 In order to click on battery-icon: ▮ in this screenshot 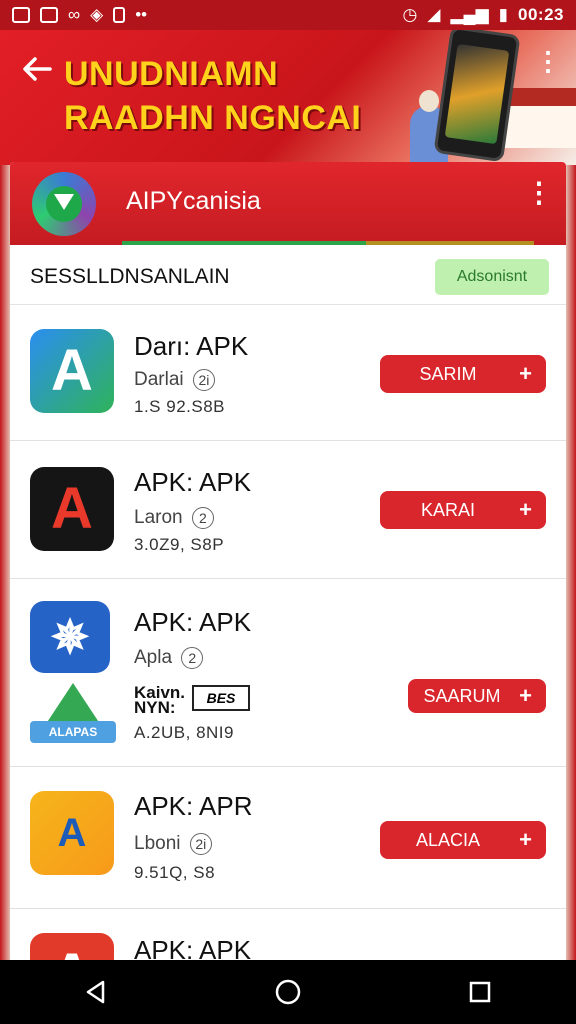, I will do `click(503, 14)`.